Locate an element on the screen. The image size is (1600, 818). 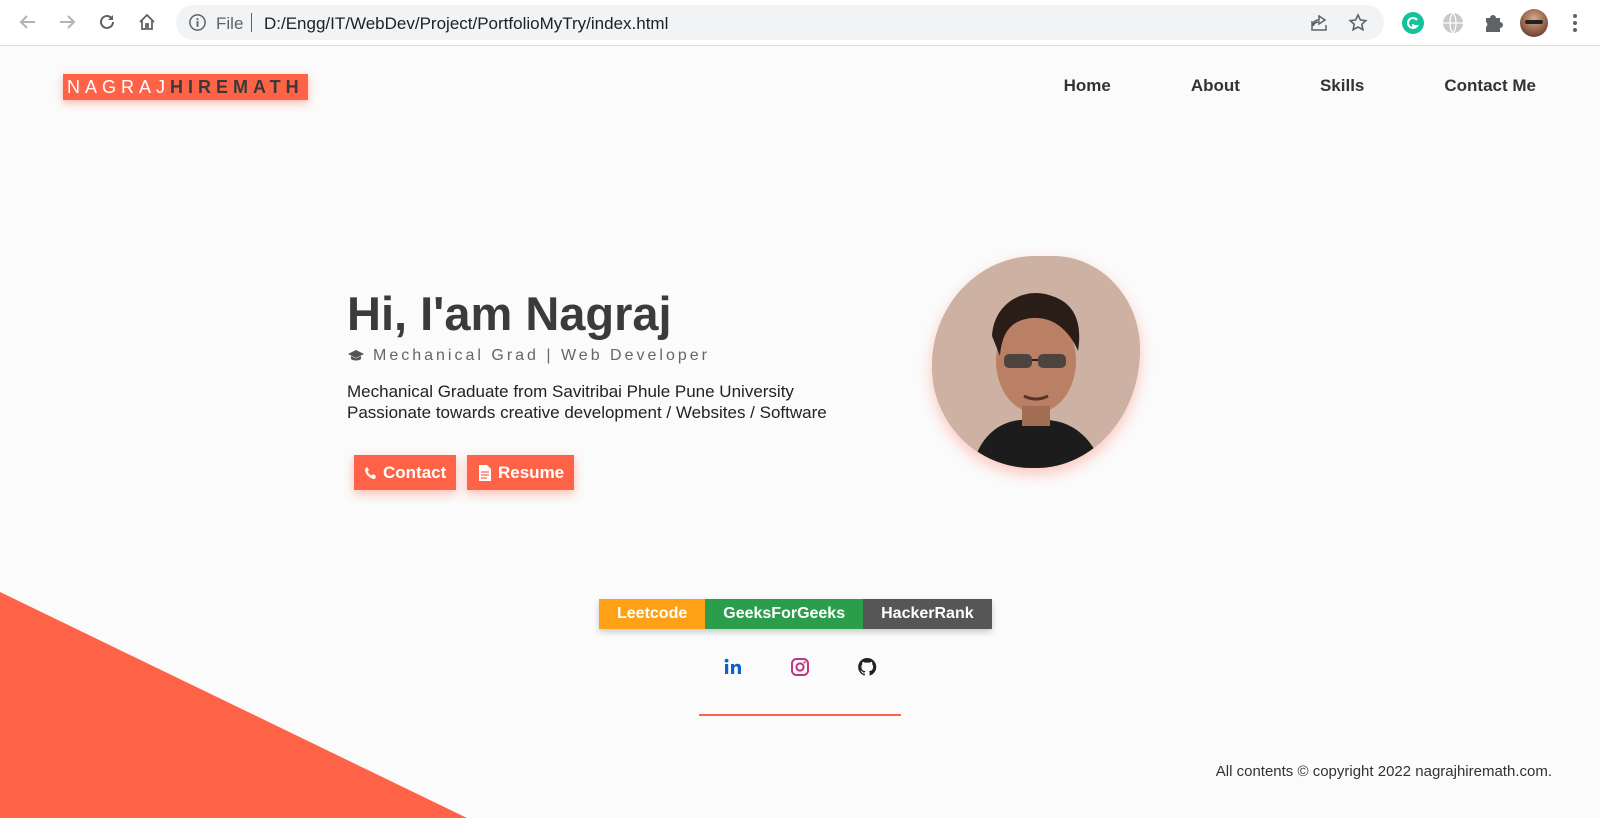
nav-home: Home is located at coordinates (1087, 86).